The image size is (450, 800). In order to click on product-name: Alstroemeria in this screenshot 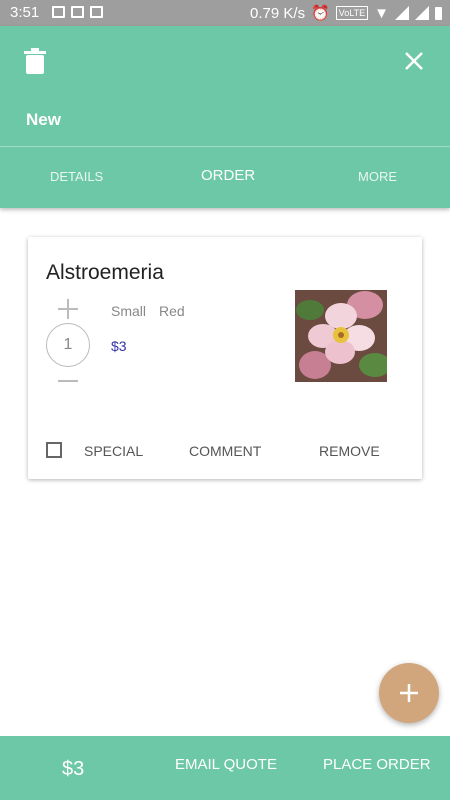, I will do `click(105, 272)`.